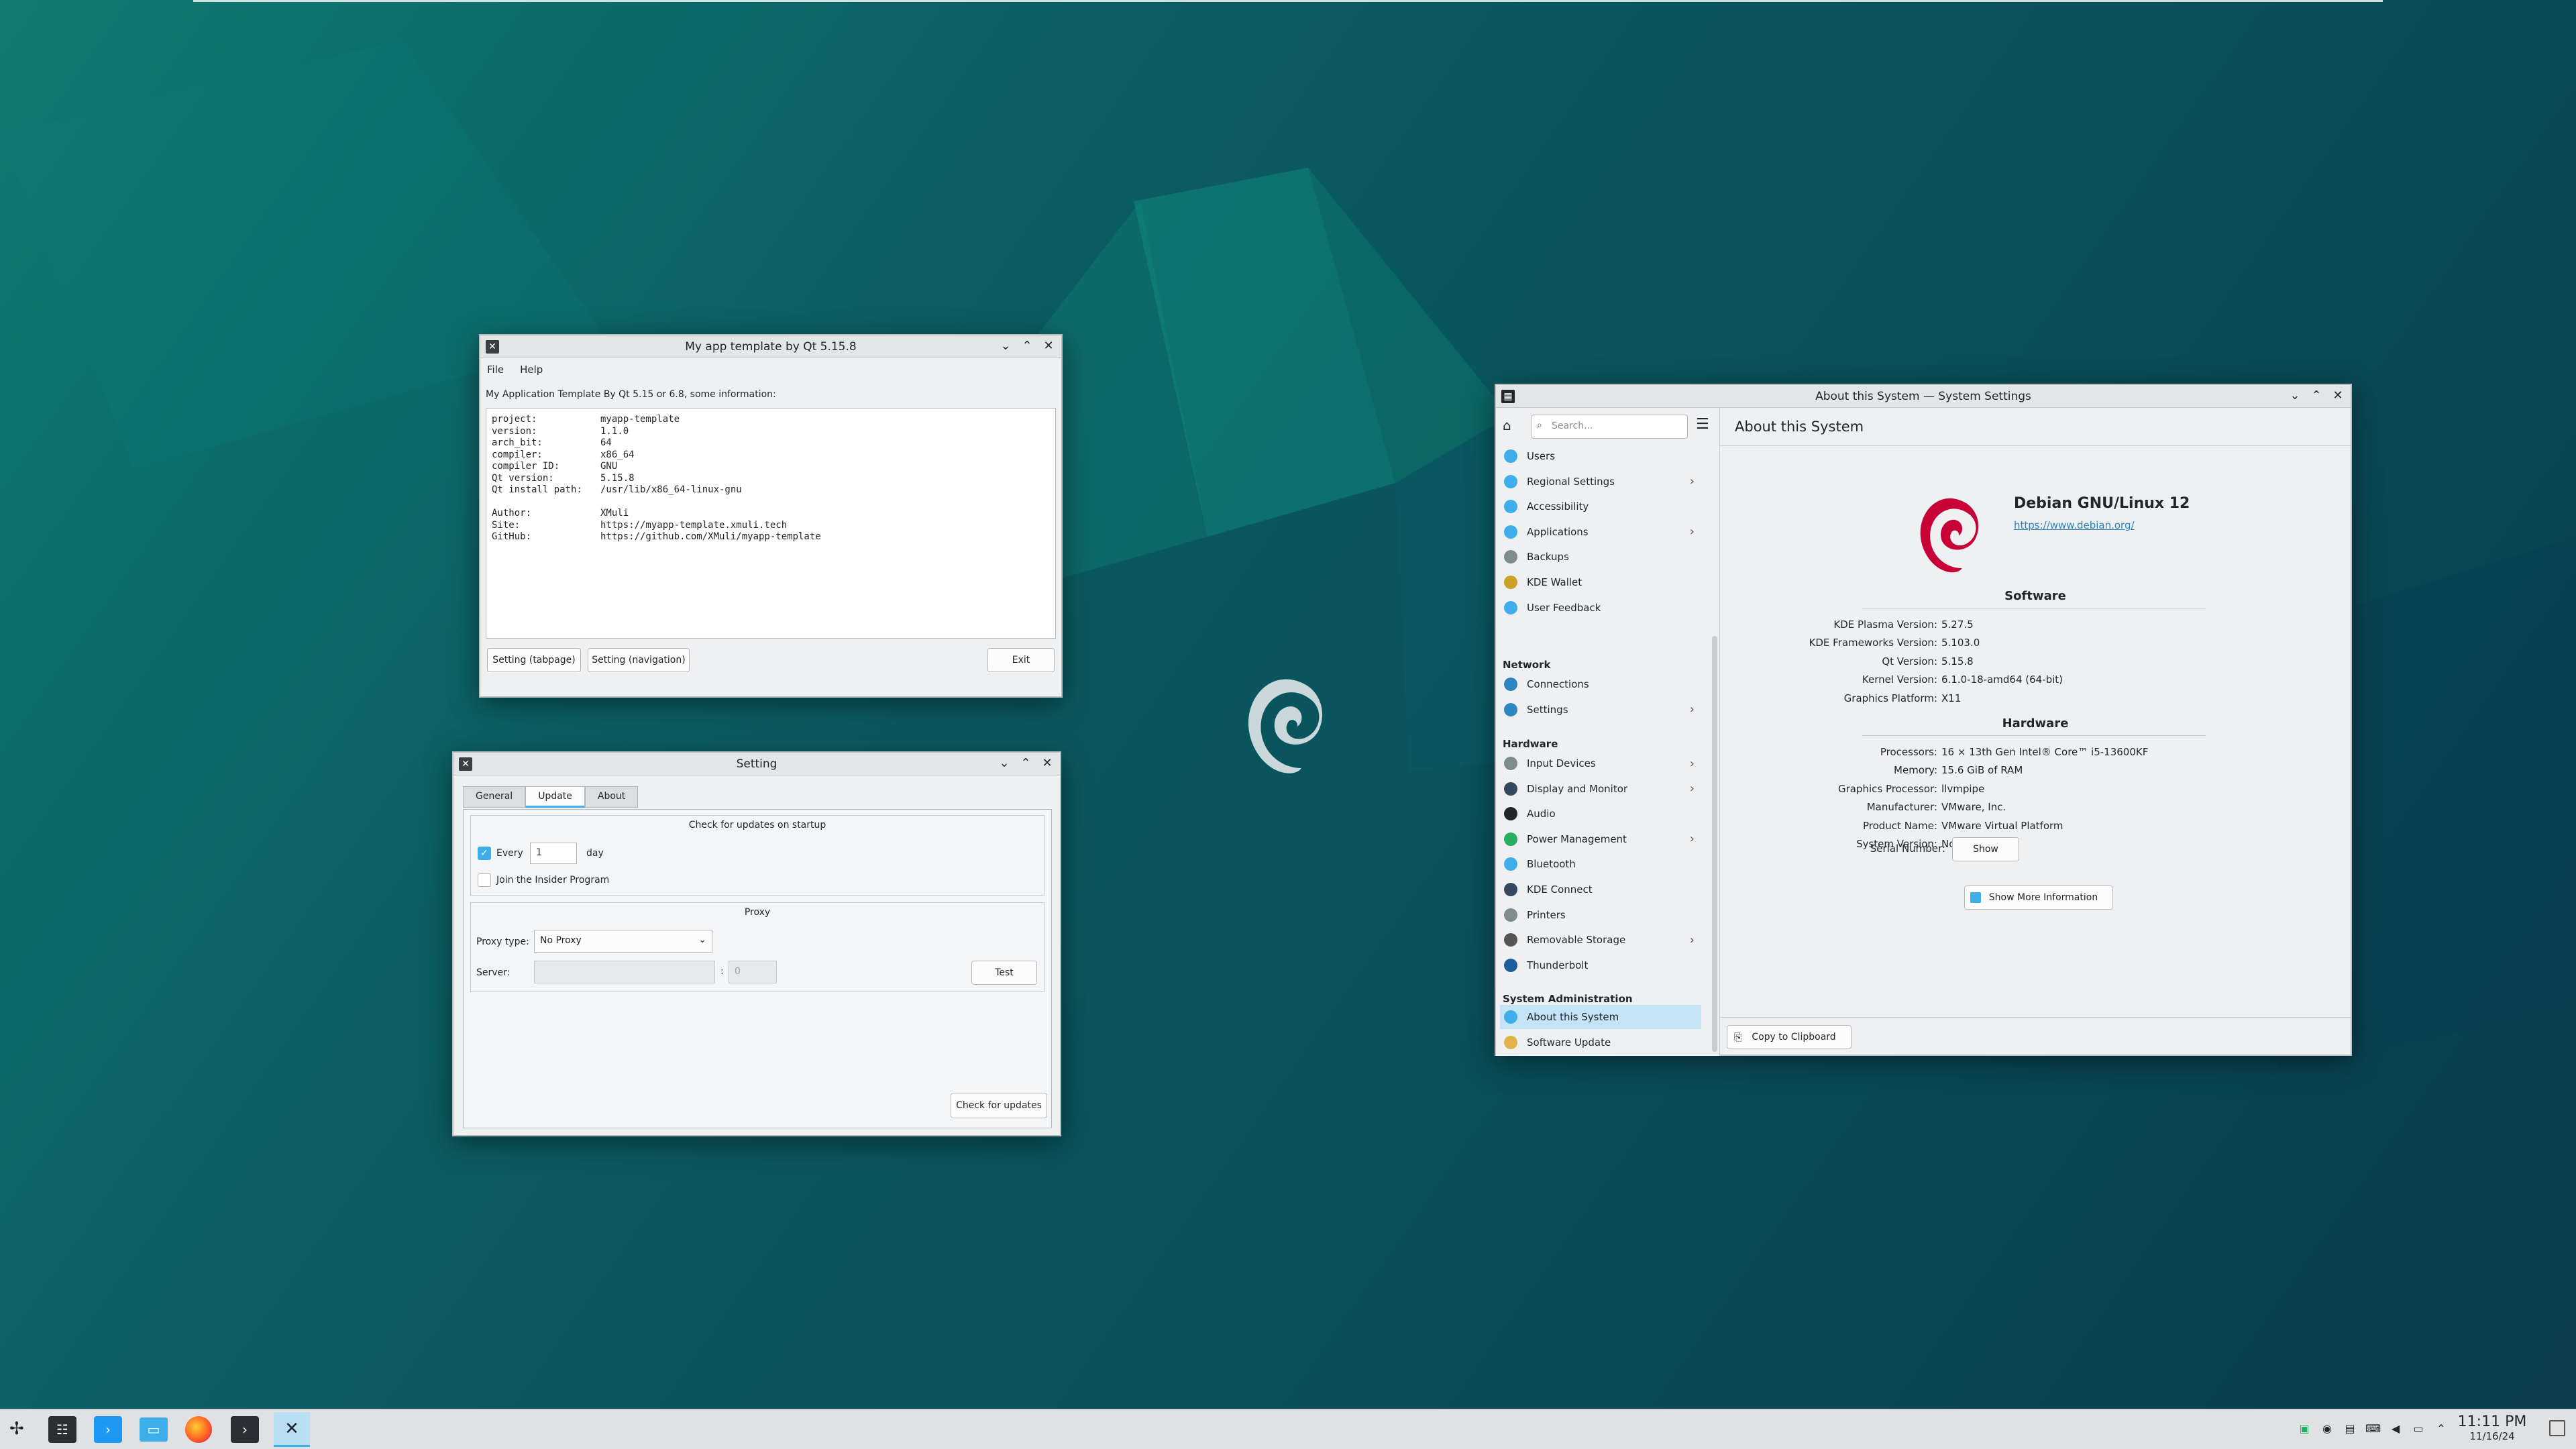 This screenshot has width=2576, height=1449. I want to click on hamburger-menu-icon: ☰, so click(1702, 424).